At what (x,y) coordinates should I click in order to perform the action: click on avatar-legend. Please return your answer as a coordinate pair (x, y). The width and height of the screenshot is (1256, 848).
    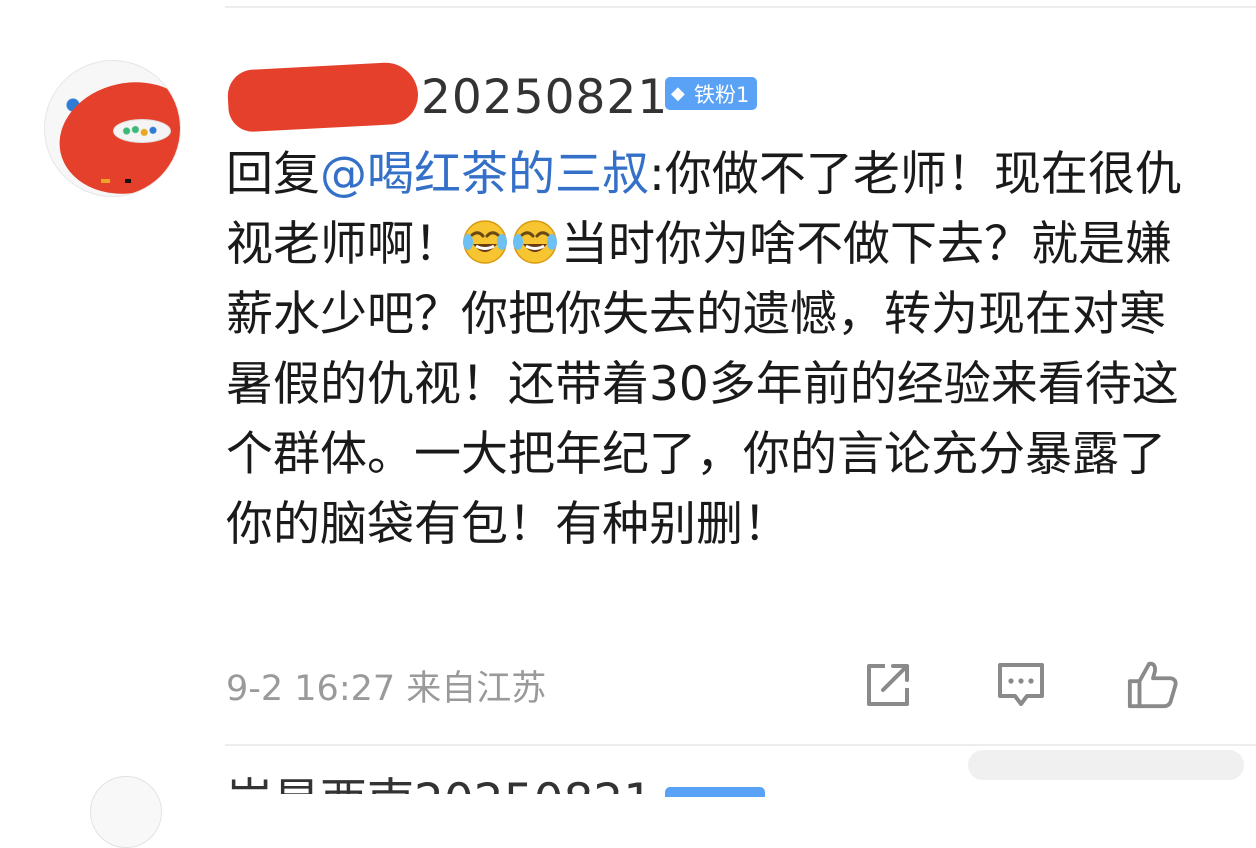
    Looking at the image, I should click on (131, 181).